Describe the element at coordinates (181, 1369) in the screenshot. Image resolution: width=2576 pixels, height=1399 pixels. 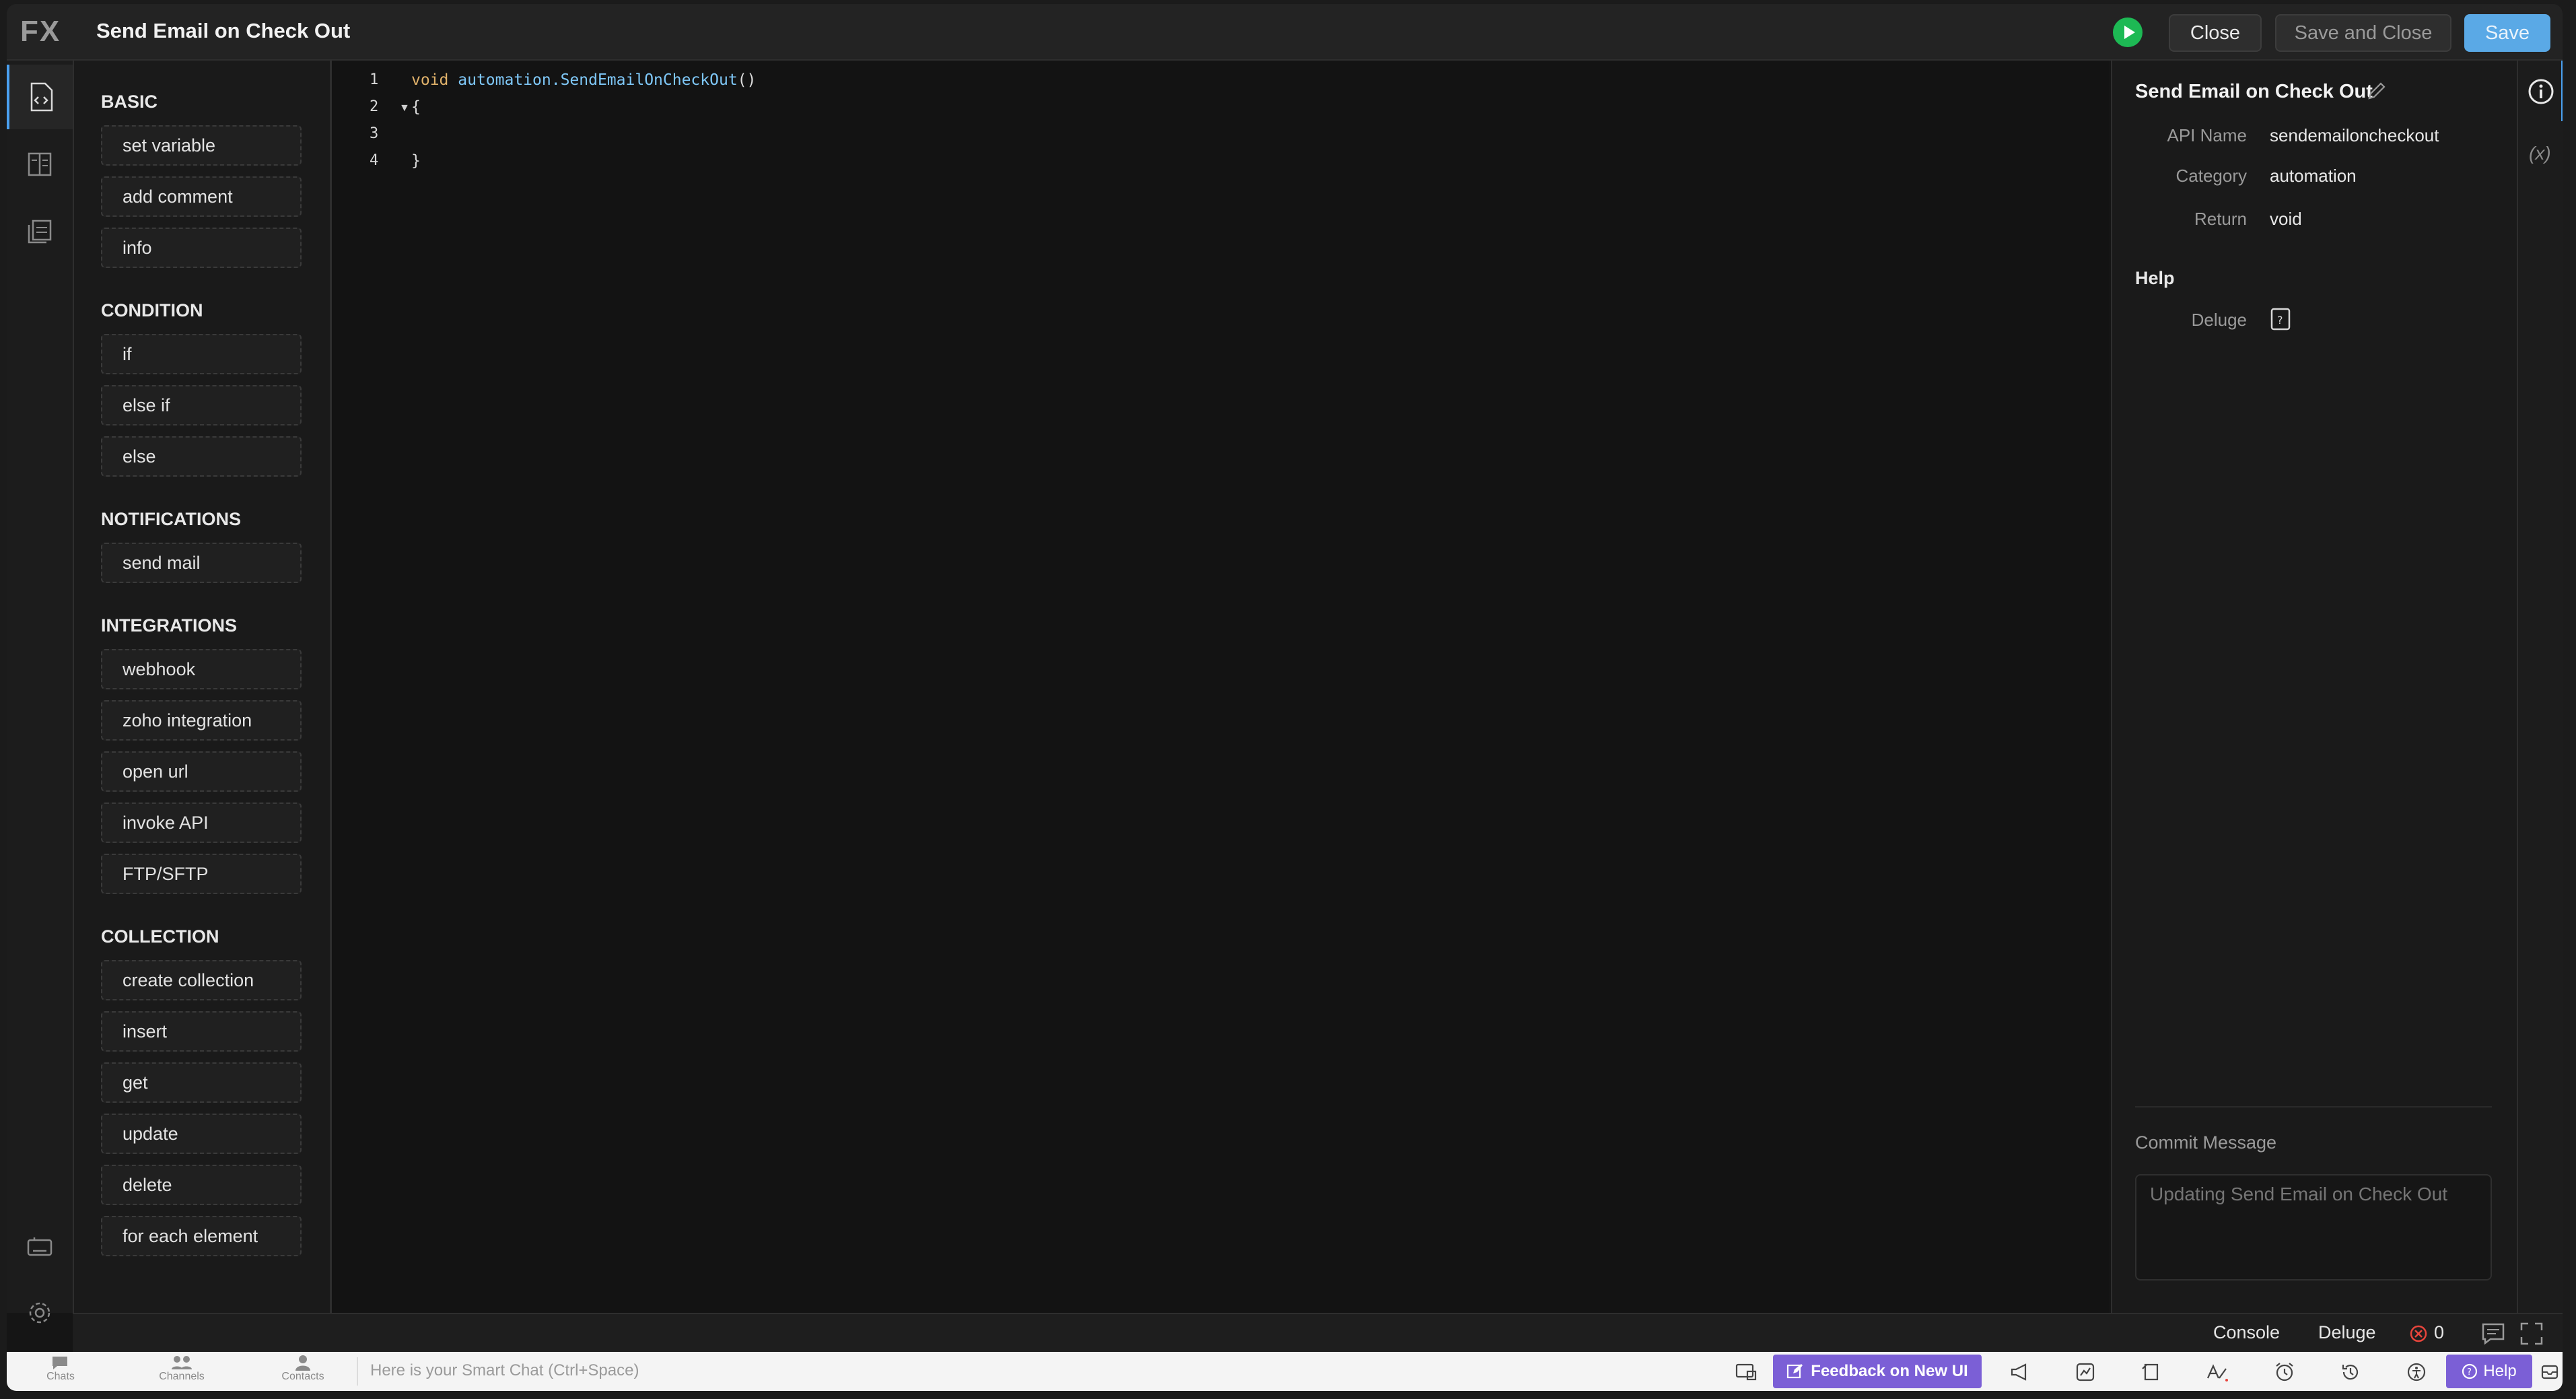
I see `channels-tab: Channels` at that location.